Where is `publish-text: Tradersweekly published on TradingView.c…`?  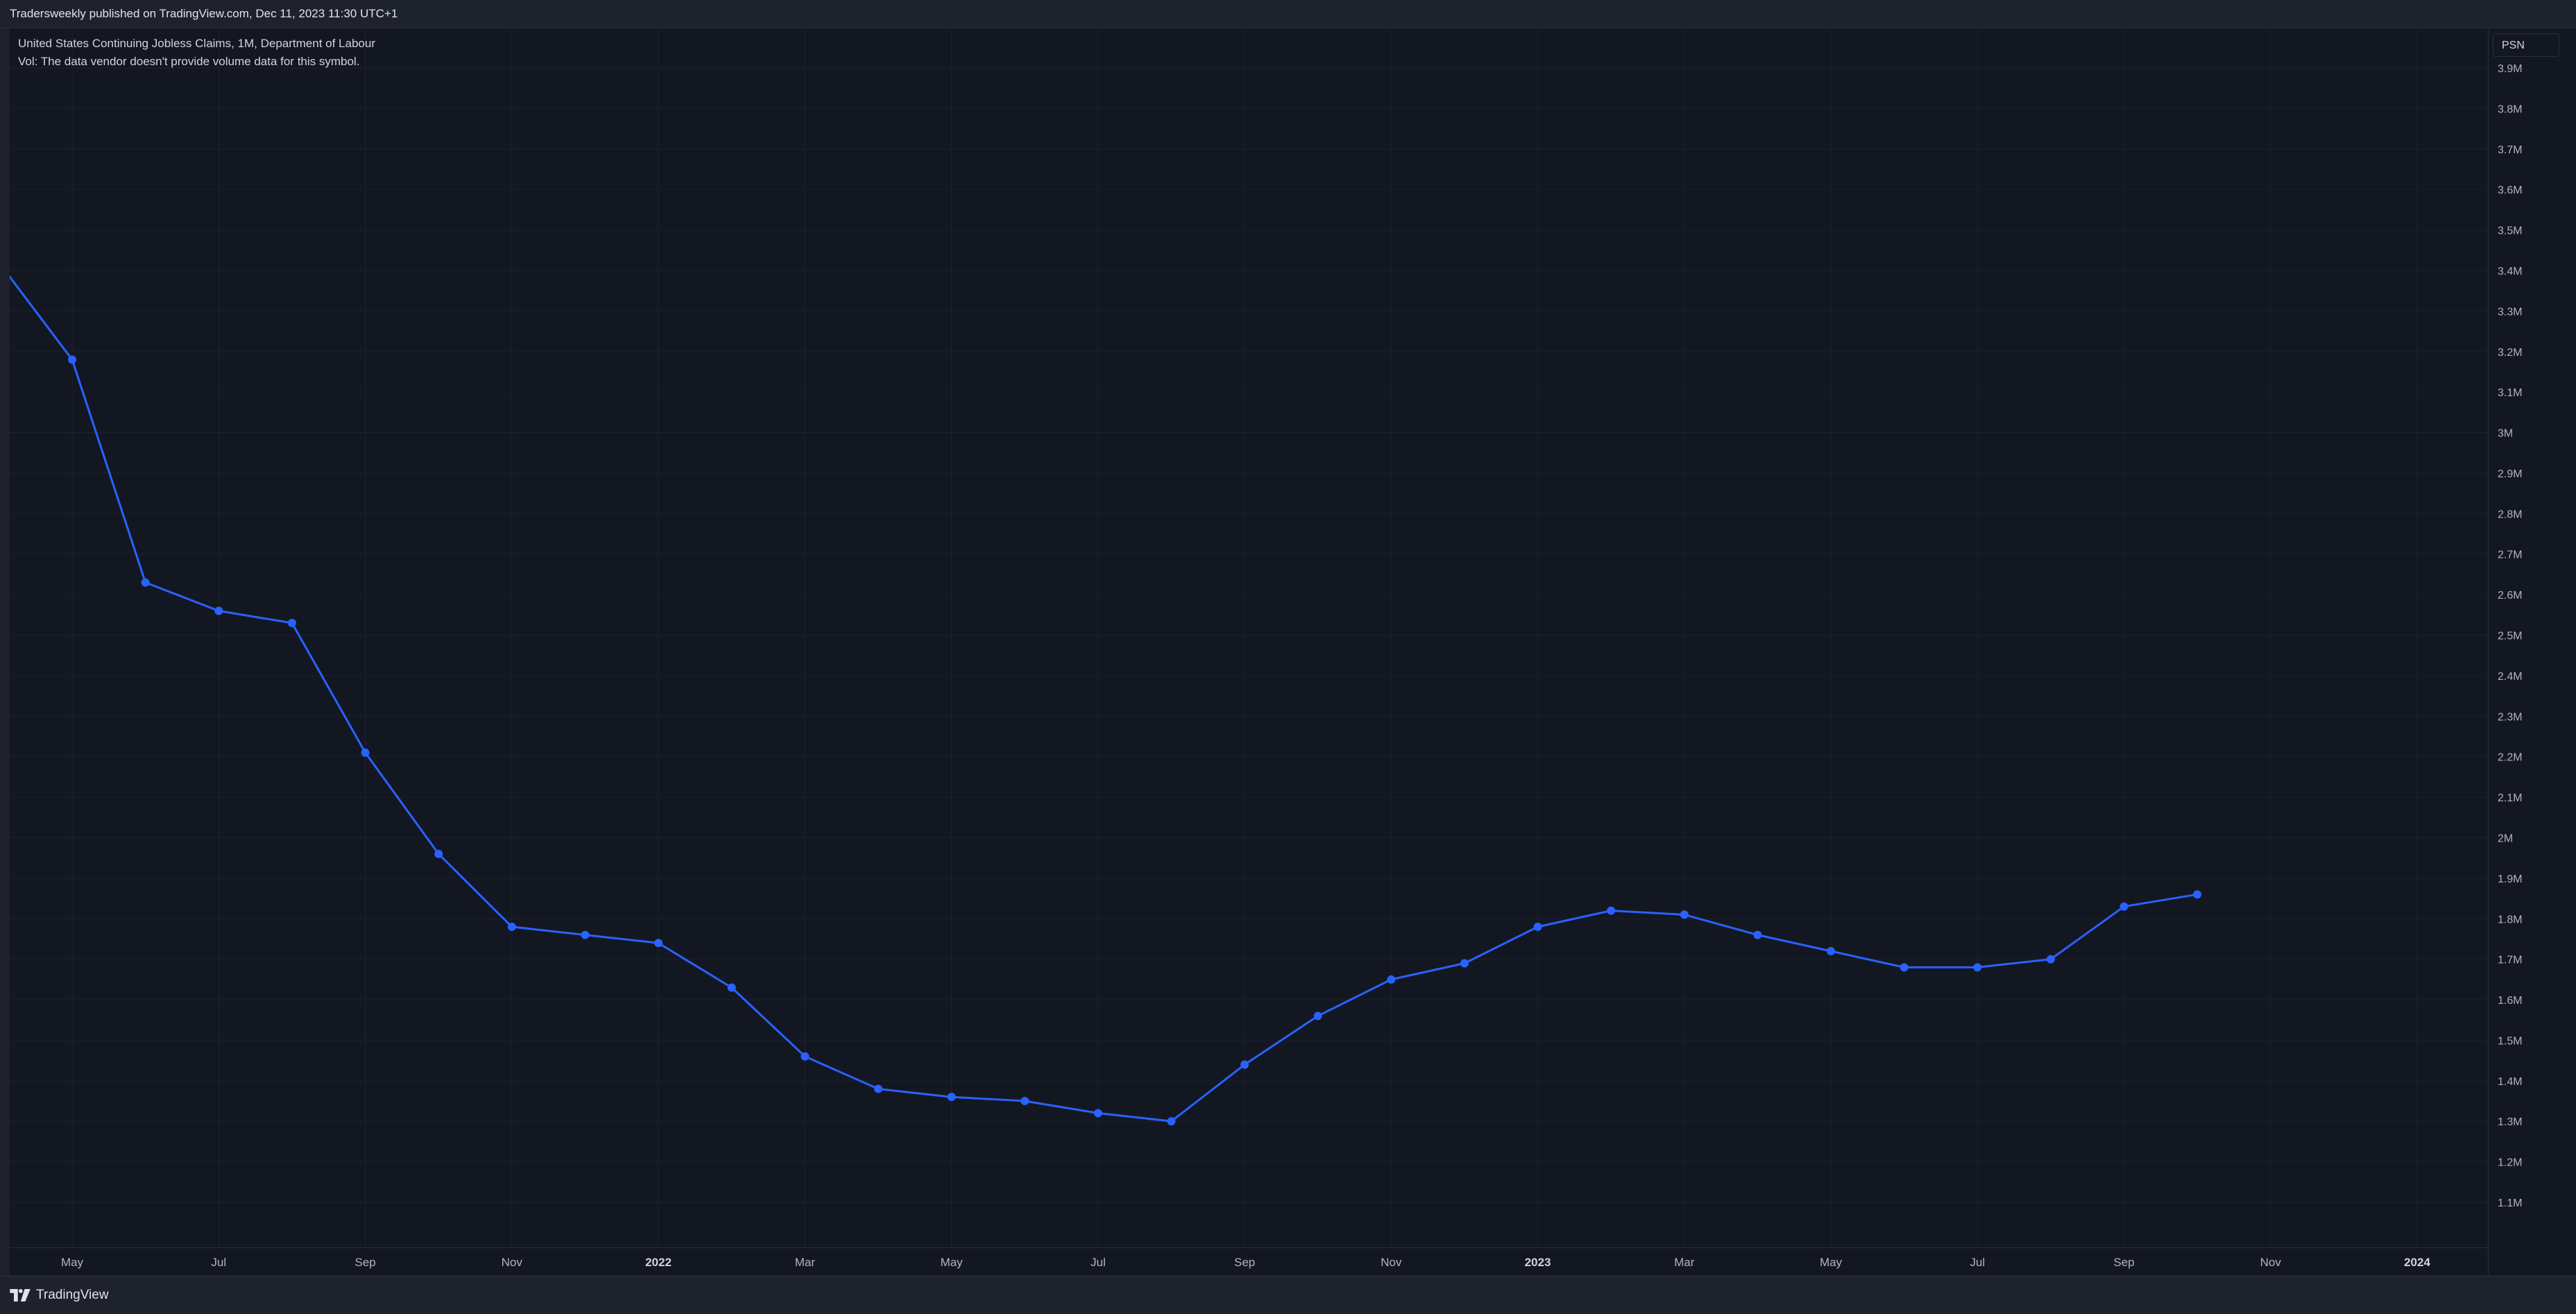 publish-text: Tradersweekly published on TradingView.c… is located at coordinates (204, 13).